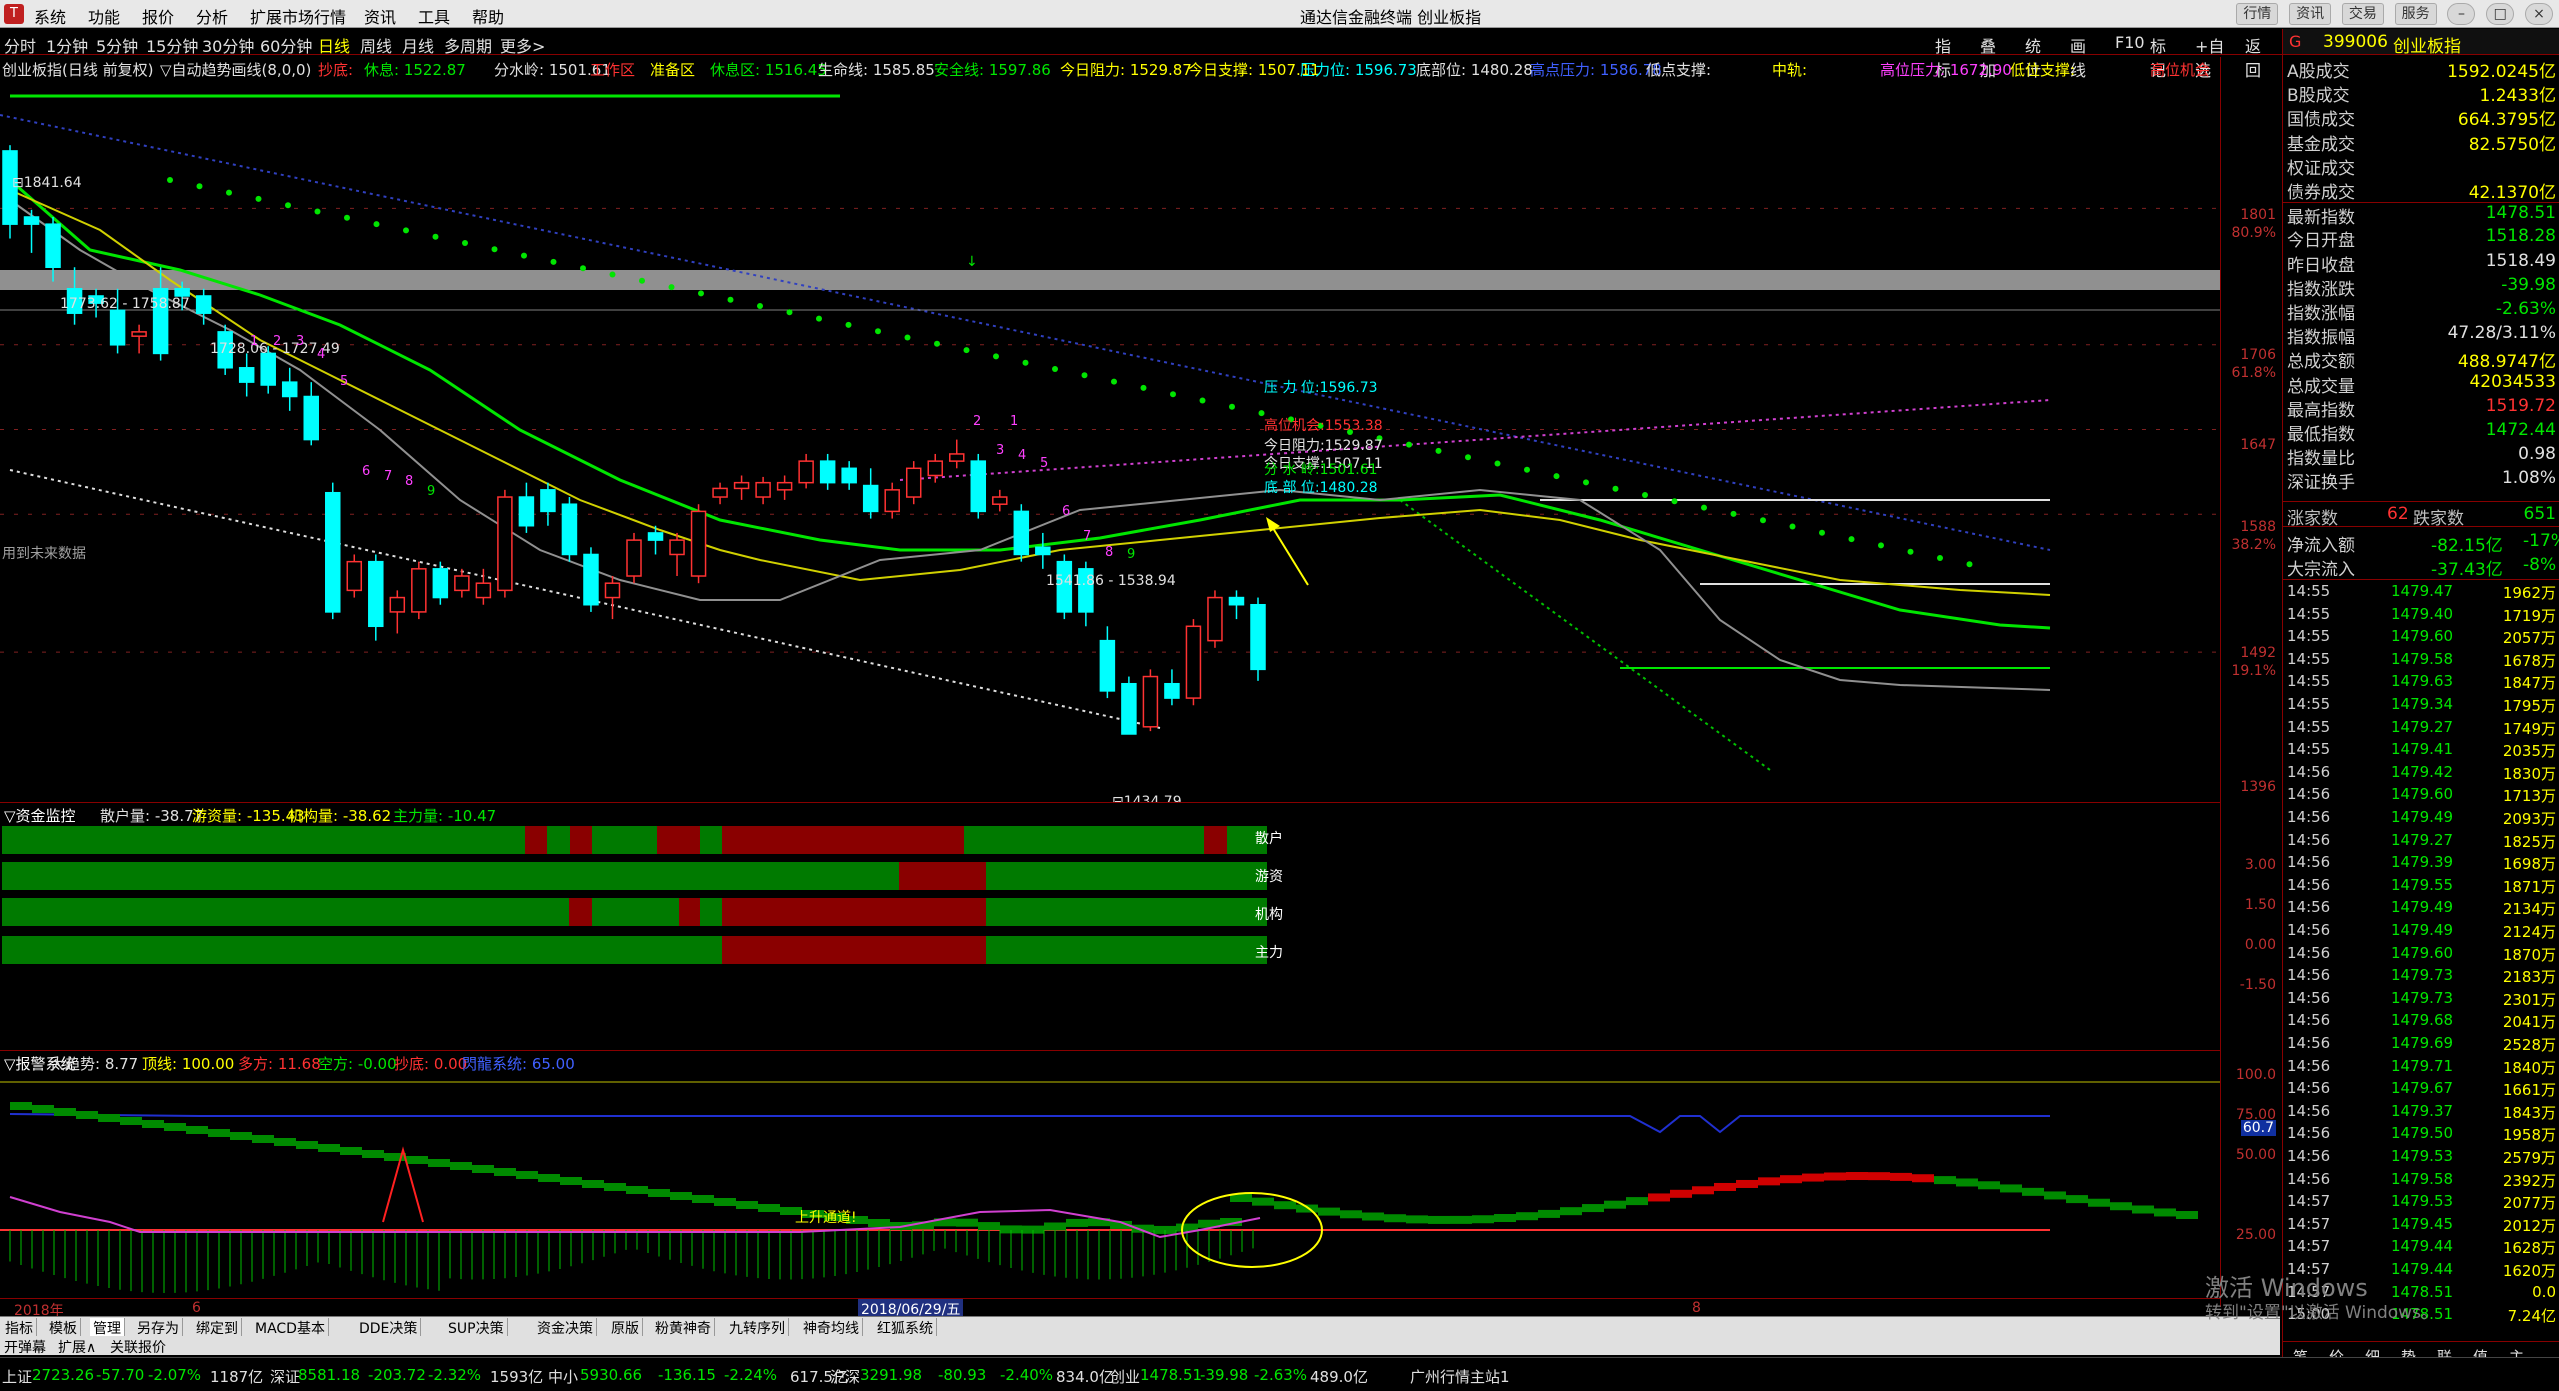 The image size is (2559, 1391). I want to click on status-item: -2.24%, so click(751, 1375).